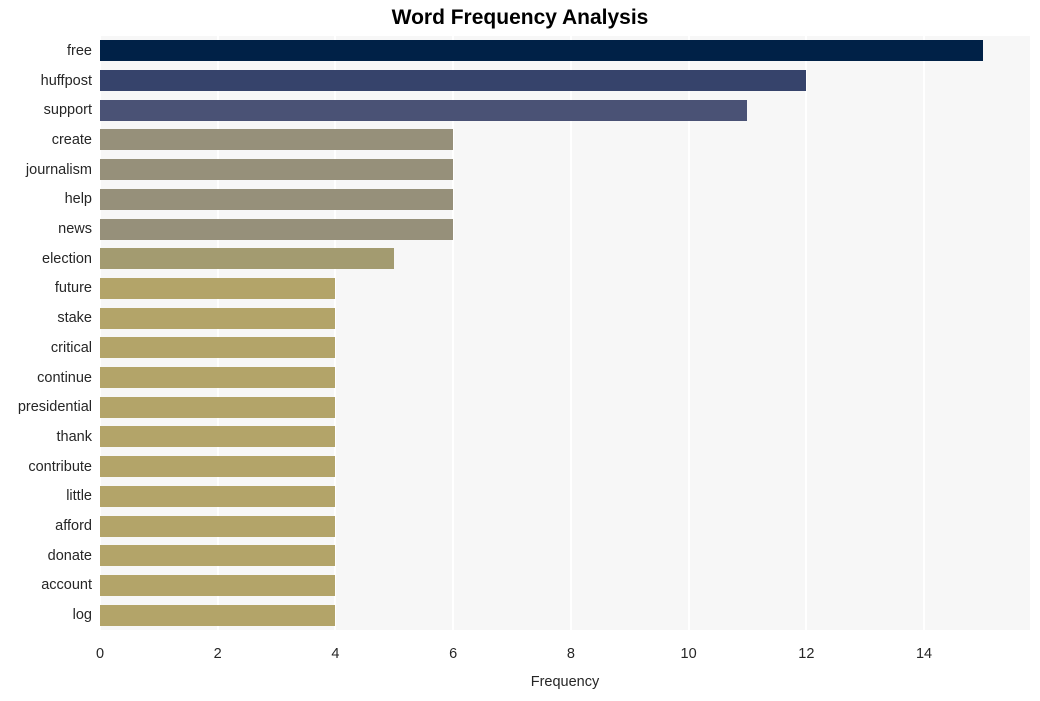 The width and height of the screenshot is (1040, 701). Describe the element at coordinates (73, 288) in the screenshot. I see `y-tick-label-future: future` at that location.